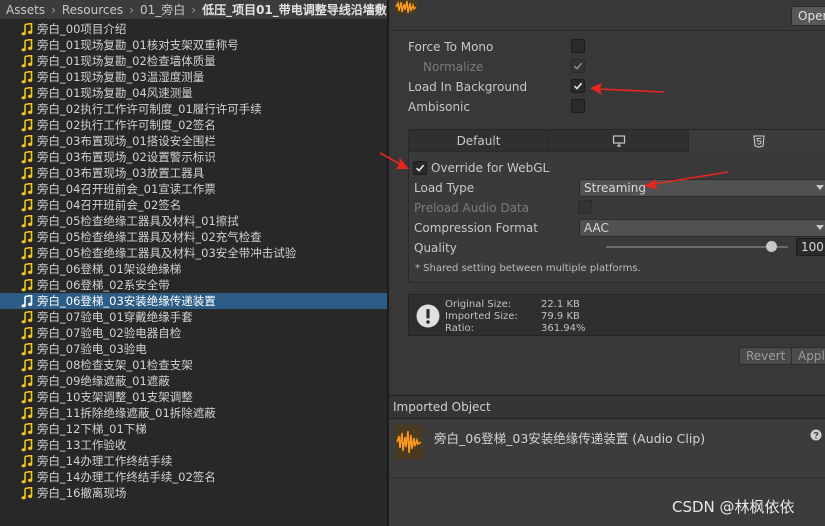 This screenshot has height=526, width=825. I want to click on file-row: 旁白_07验电_02验电器自检, so click(193, 333).